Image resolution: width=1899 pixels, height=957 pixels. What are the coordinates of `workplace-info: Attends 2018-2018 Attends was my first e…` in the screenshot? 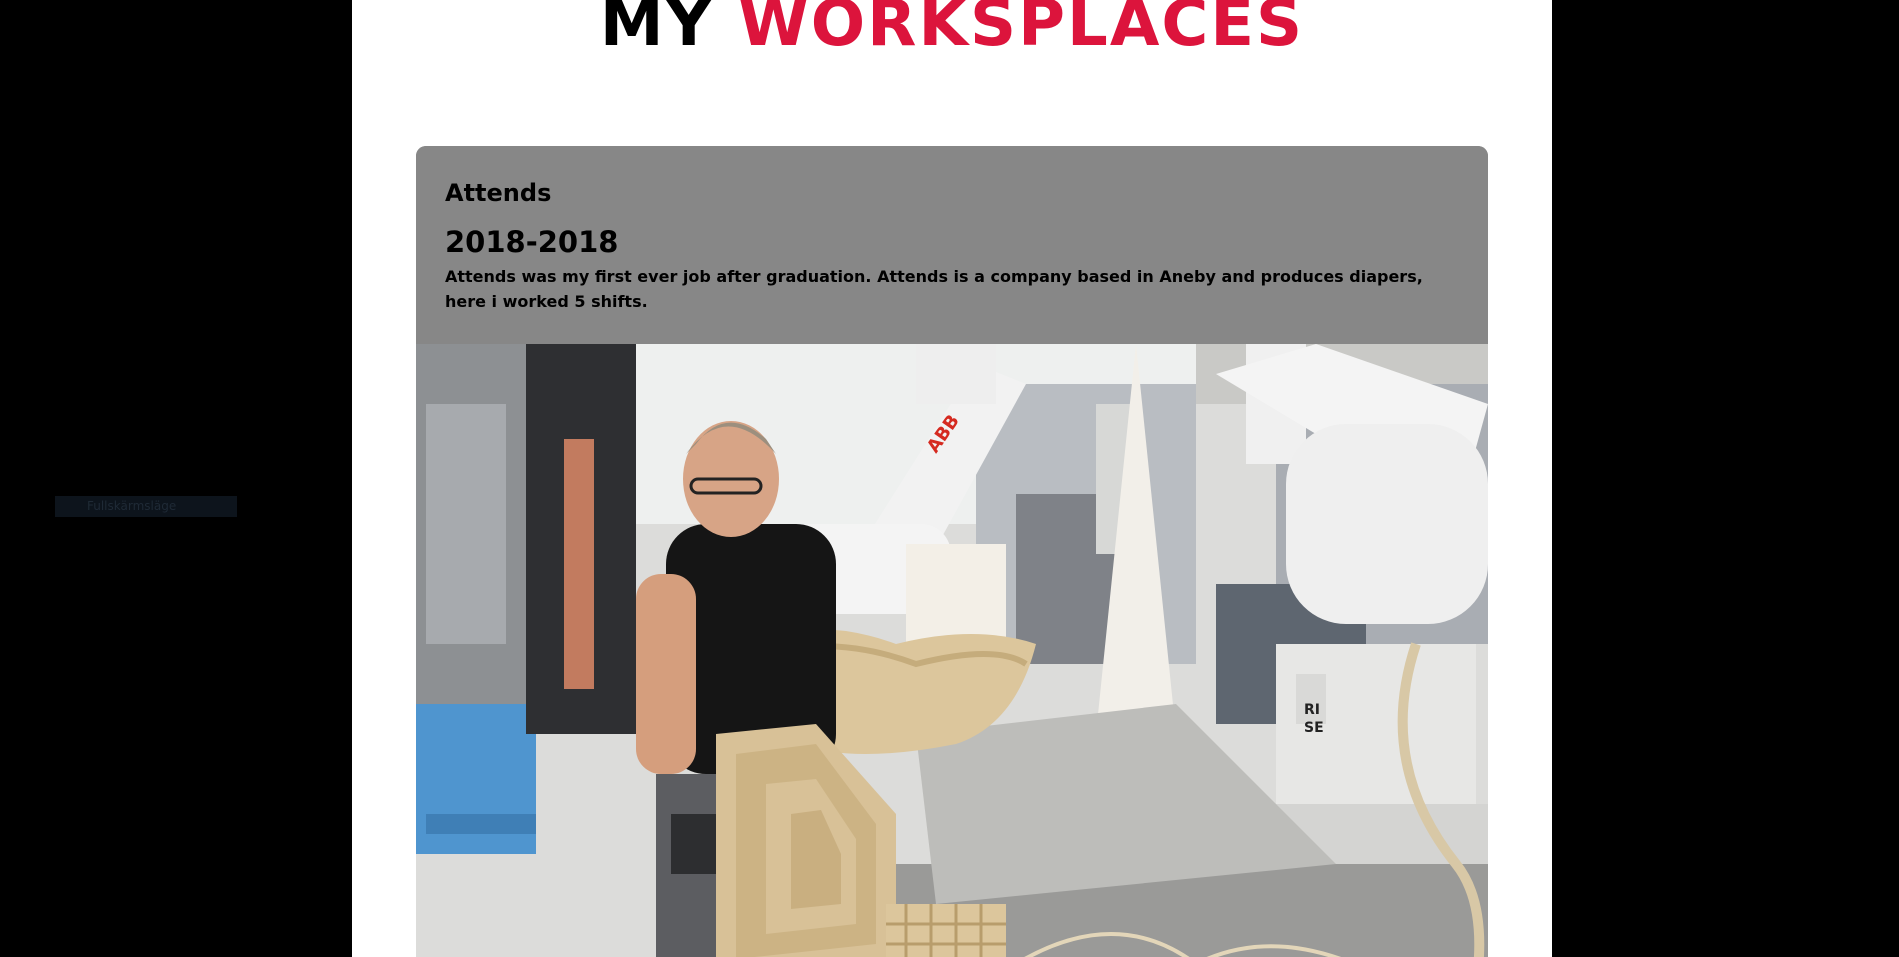 It's located at (952, 245).